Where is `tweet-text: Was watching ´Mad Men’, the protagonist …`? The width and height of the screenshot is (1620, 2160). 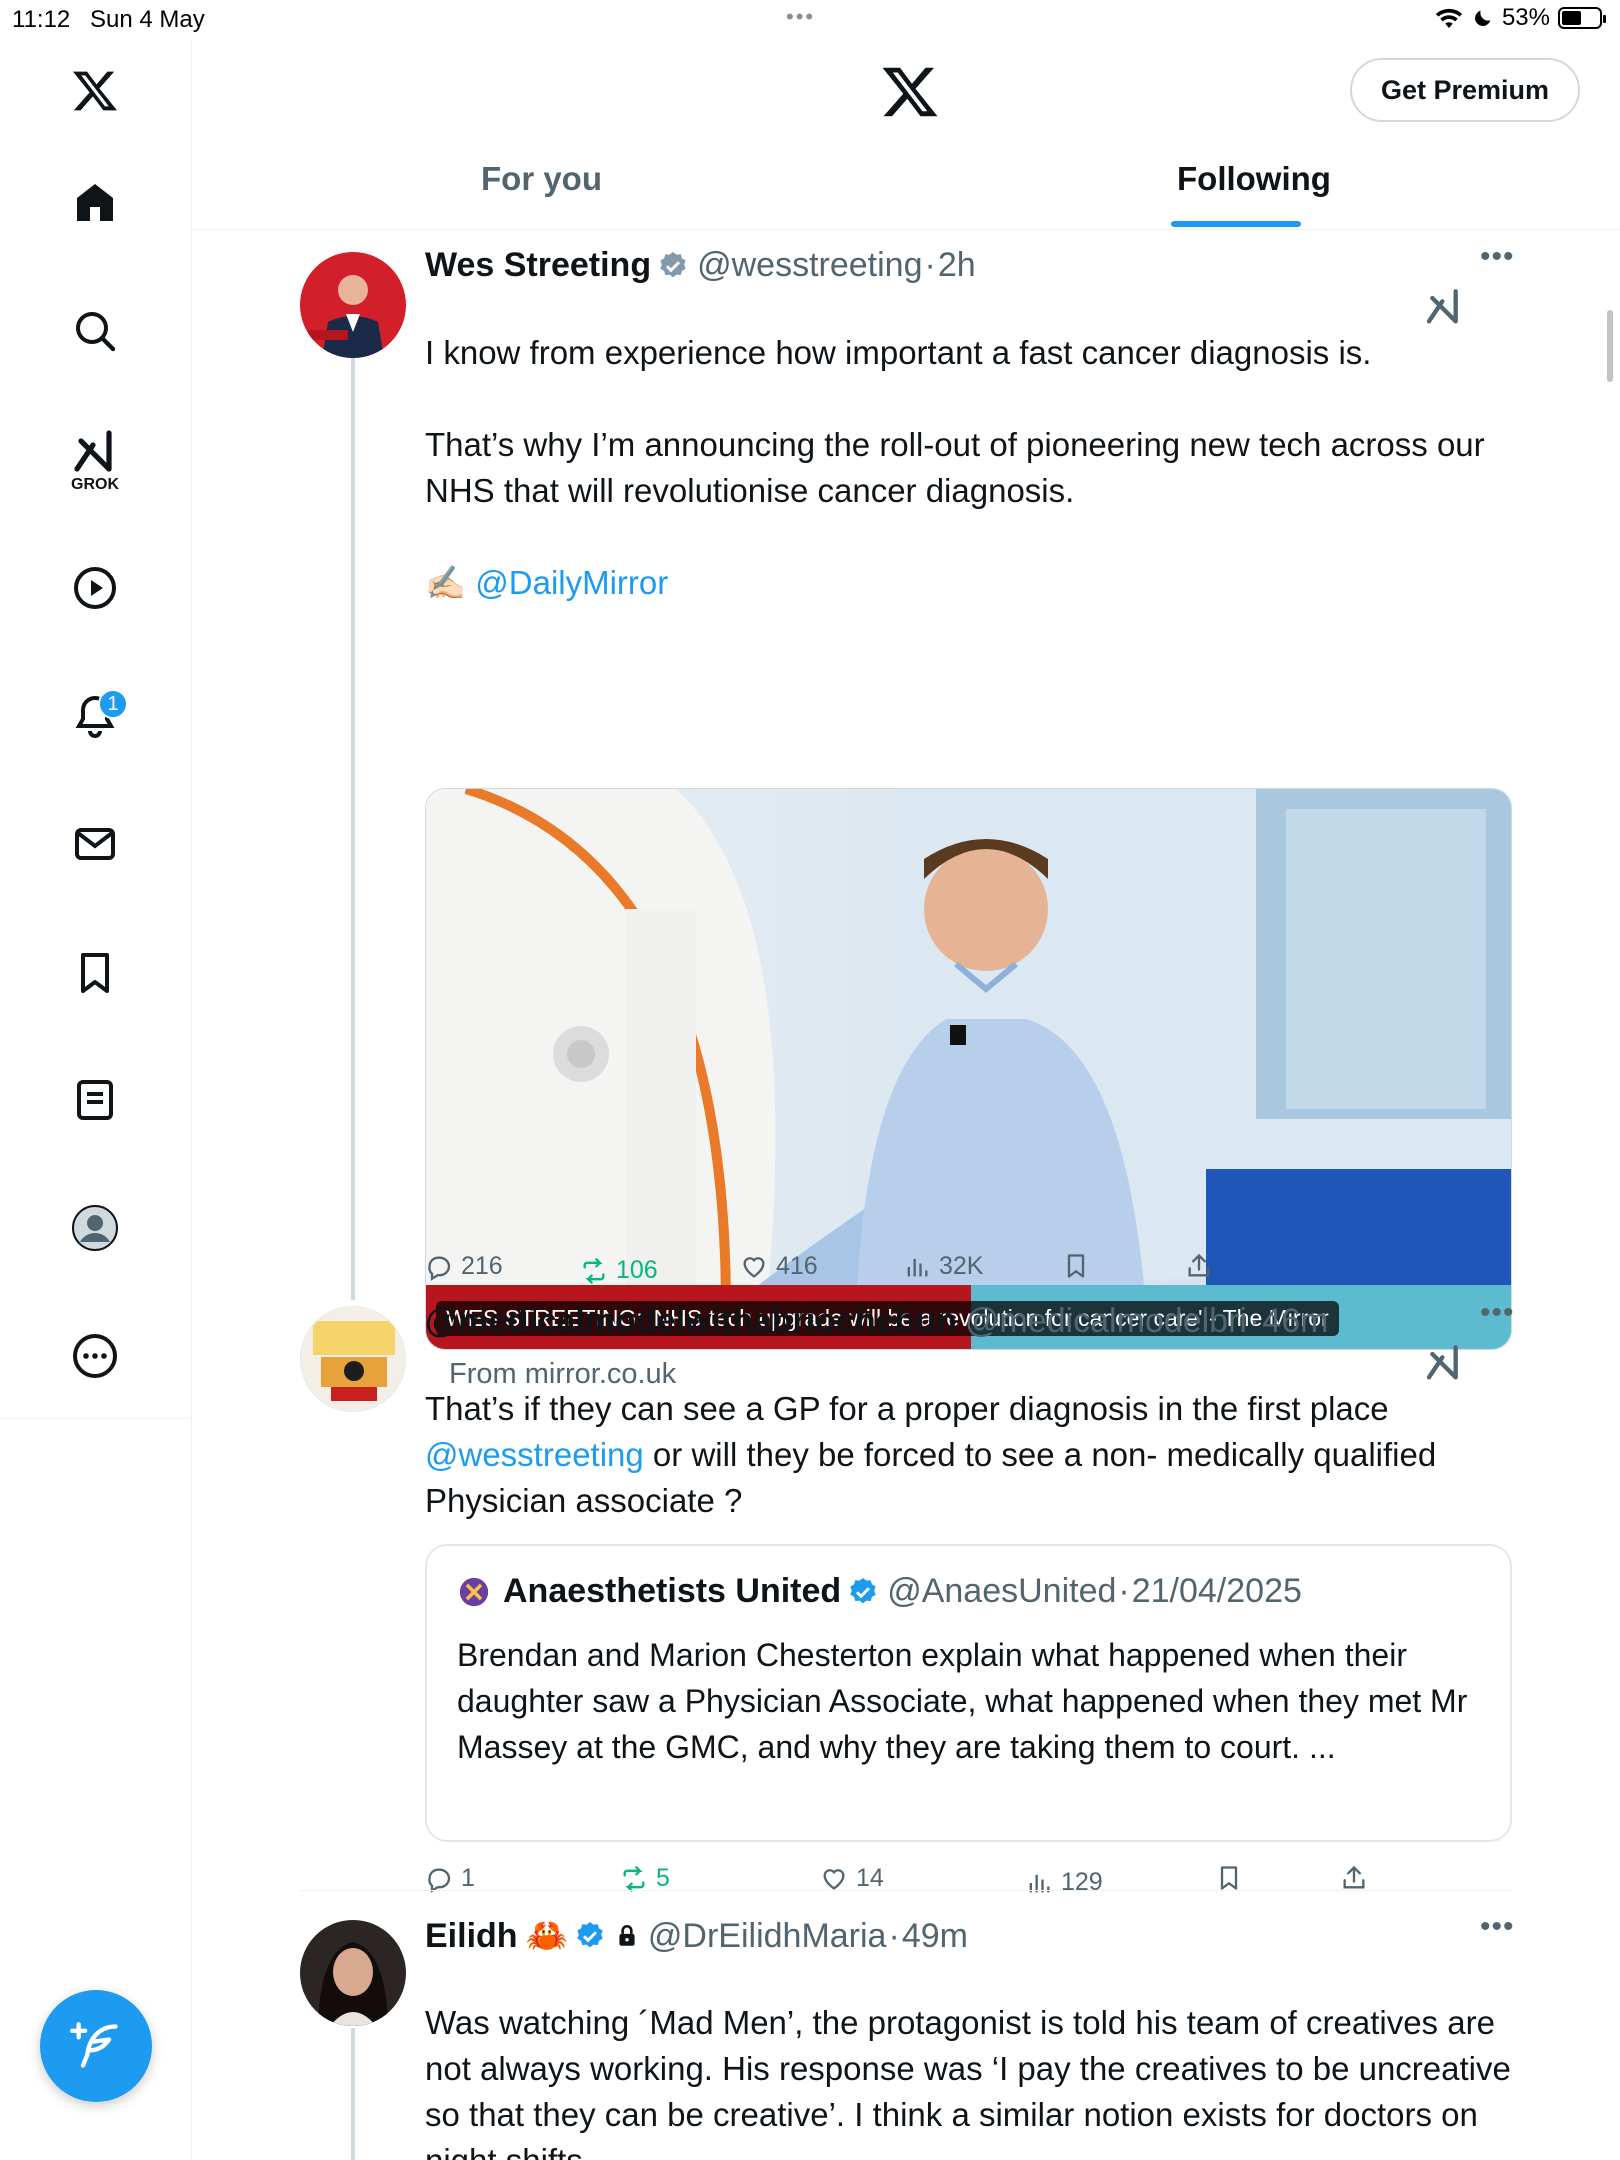
tweet-text: Was watching ´Mad Men’, the protagonist … is located at coordinates (968, 2082).